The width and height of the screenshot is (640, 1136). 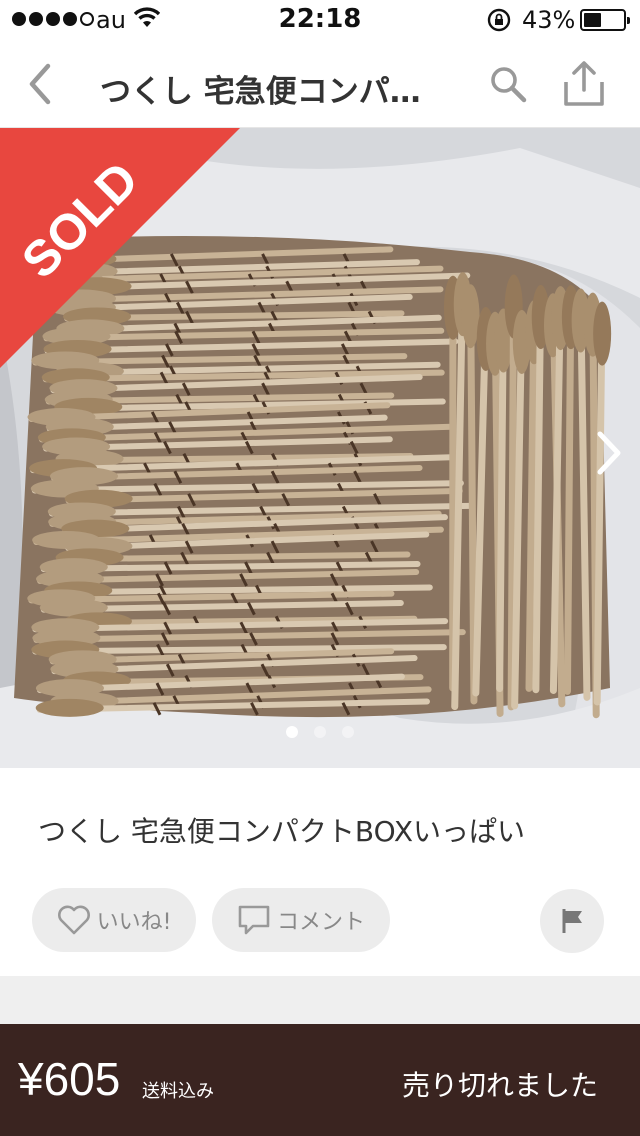 What do you see at coordinates (134, 922) in the screenshot?
I see `like-label: いいね!` at bounding box center [134, 922].